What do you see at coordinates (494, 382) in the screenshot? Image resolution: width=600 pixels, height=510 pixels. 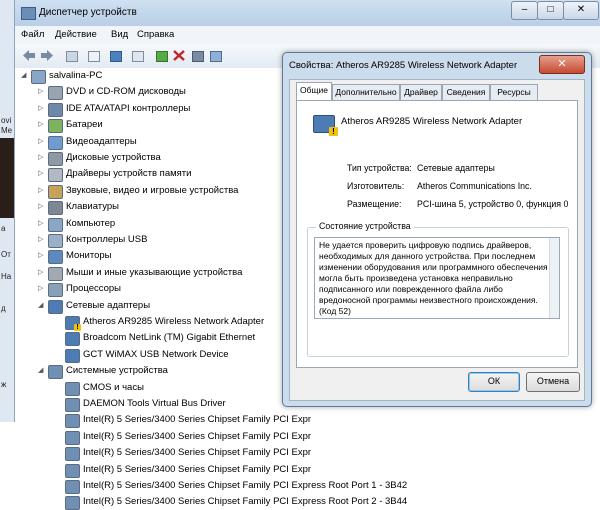 I see `ok-button: ОК` at bounding box center [494, 382].